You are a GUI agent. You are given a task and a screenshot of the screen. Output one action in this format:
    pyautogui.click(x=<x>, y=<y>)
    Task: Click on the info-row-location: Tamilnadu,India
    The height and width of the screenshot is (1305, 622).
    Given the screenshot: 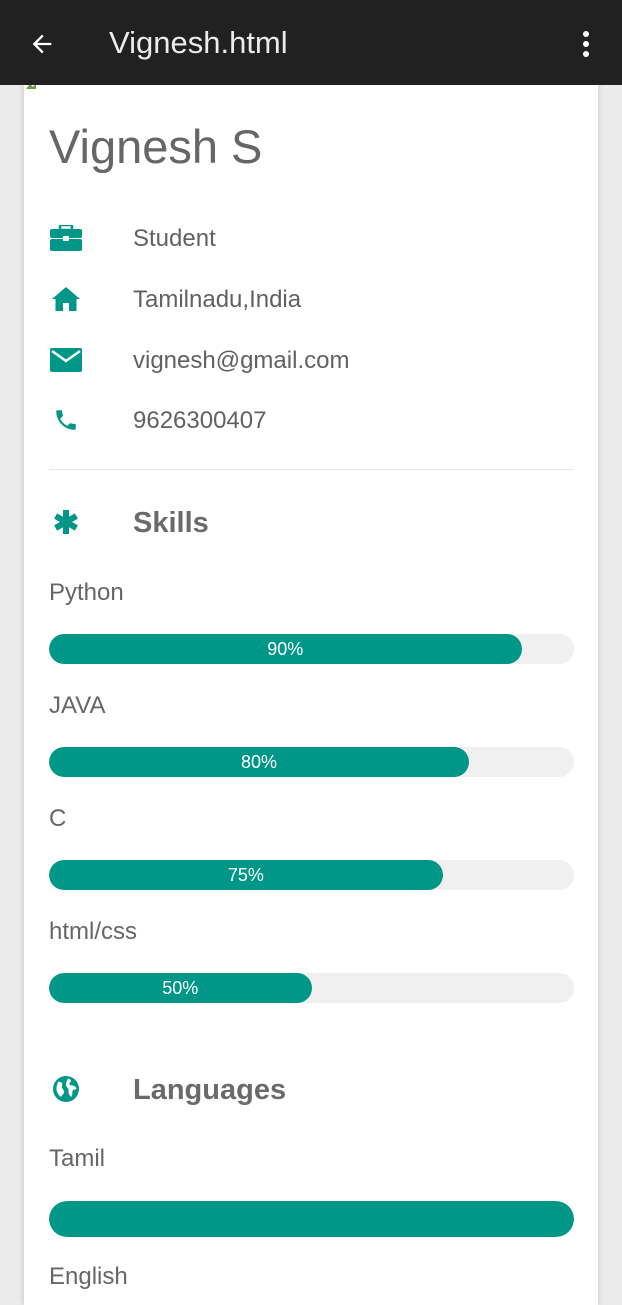 What is the action you would take?
    pyautogui.click(x=309, y=299)
    